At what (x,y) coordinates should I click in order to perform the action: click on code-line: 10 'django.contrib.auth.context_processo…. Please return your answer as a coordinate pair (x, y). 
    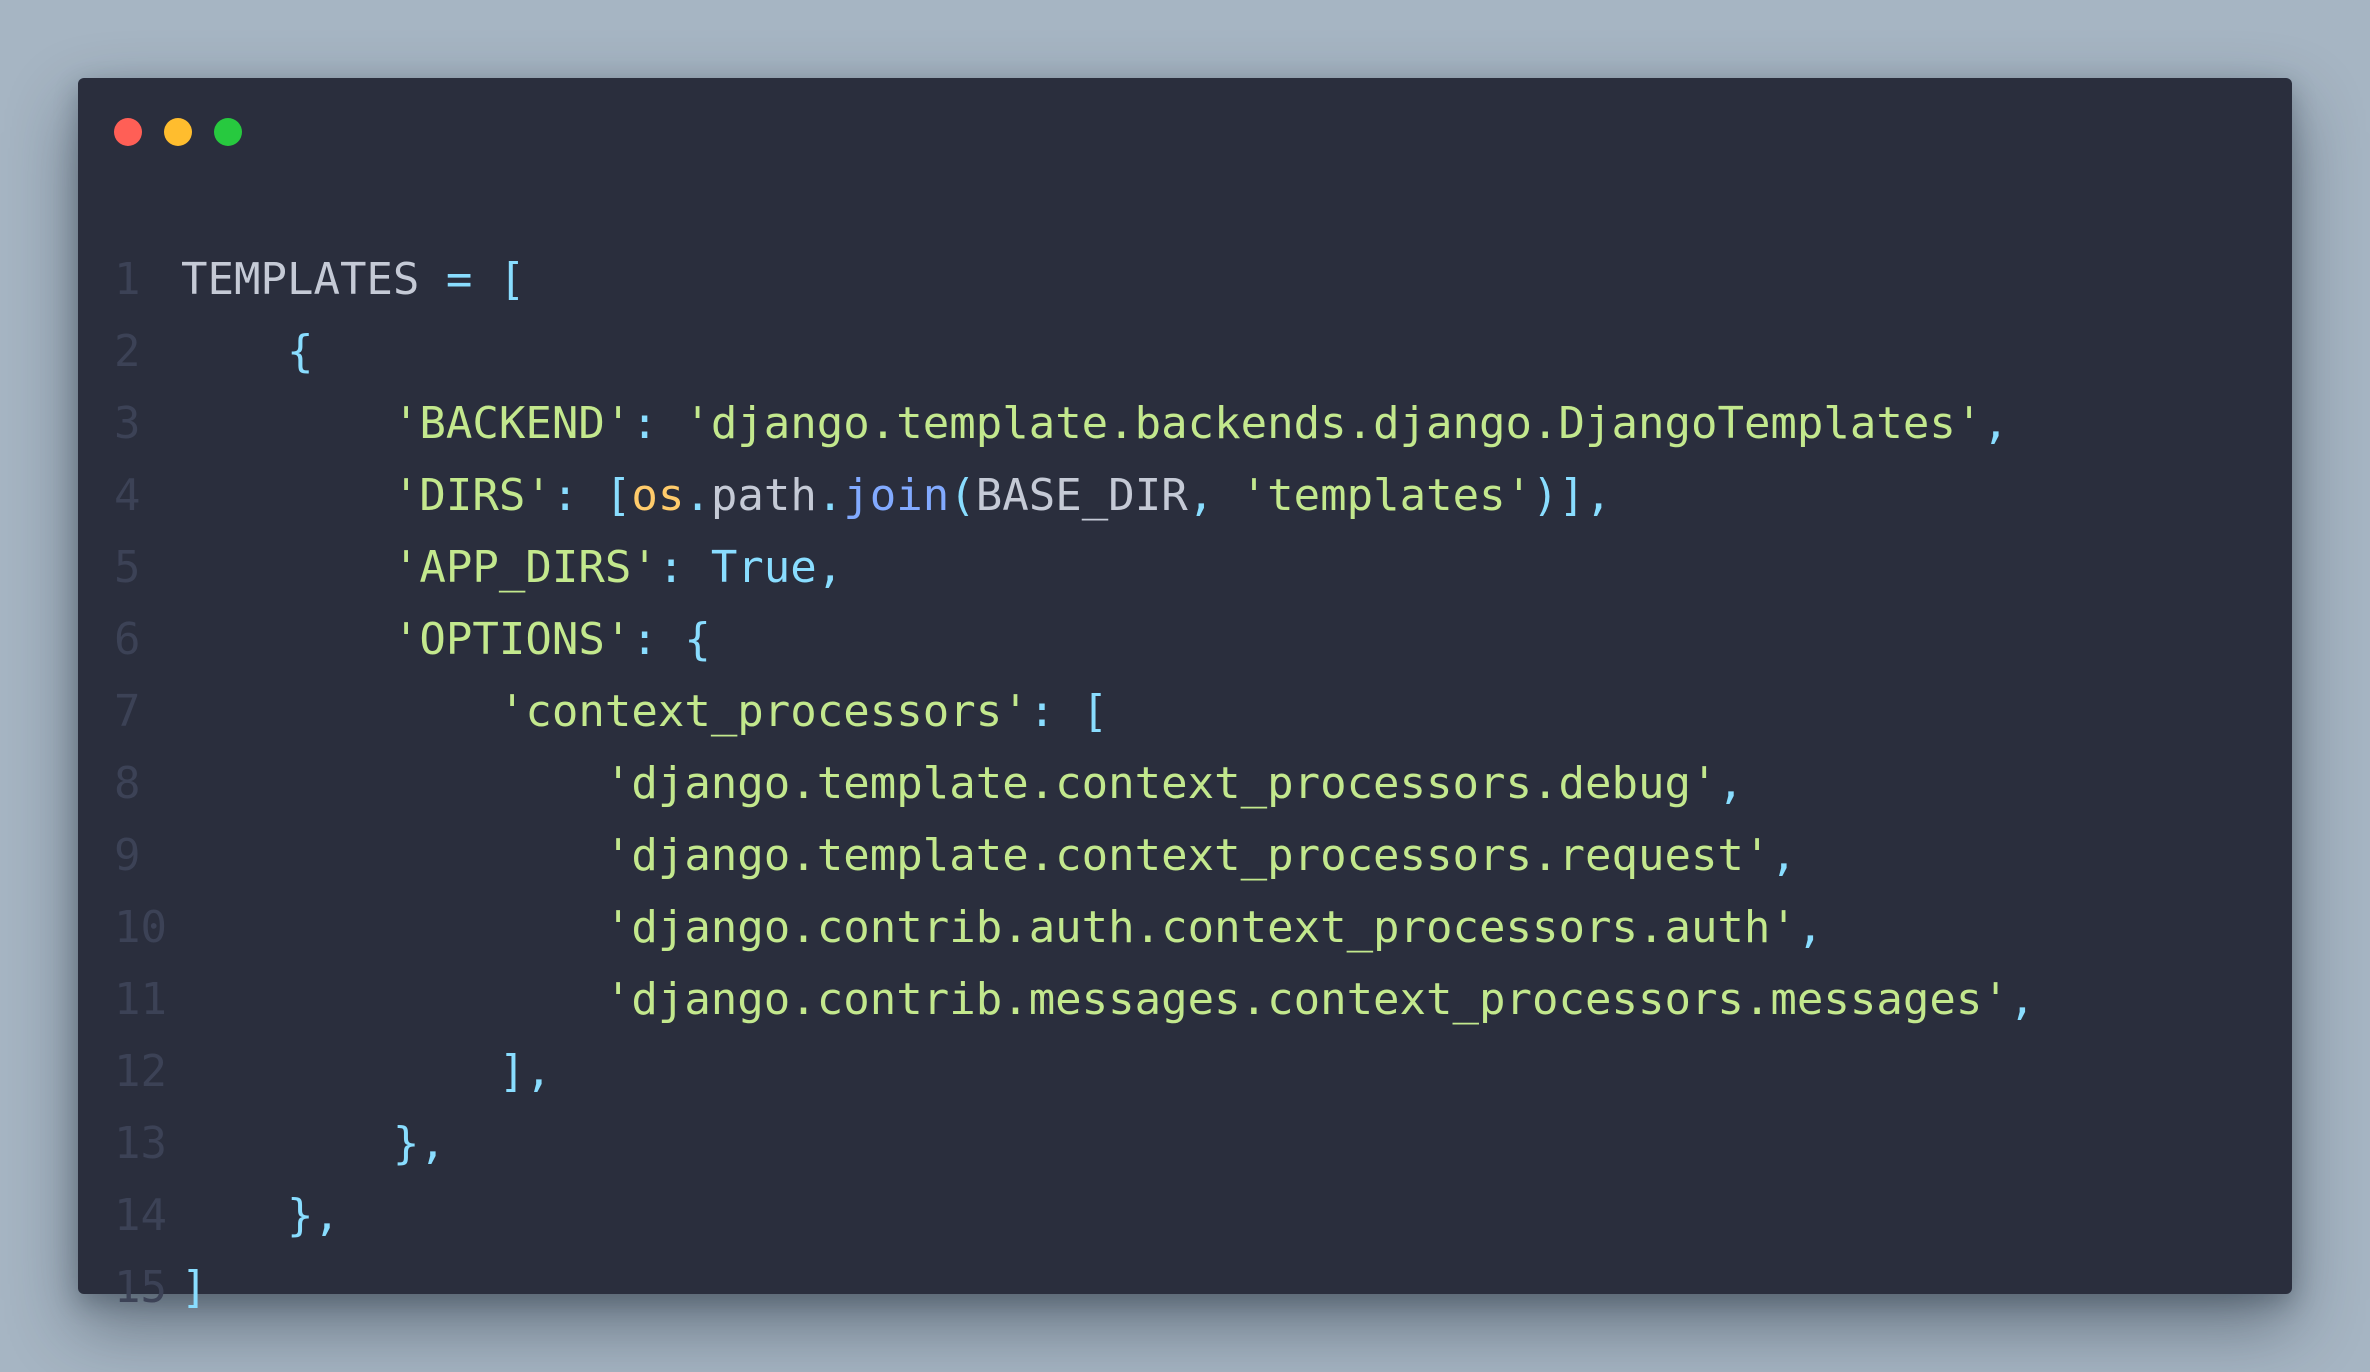
    Looking at the image, I should click on (1074, 928).